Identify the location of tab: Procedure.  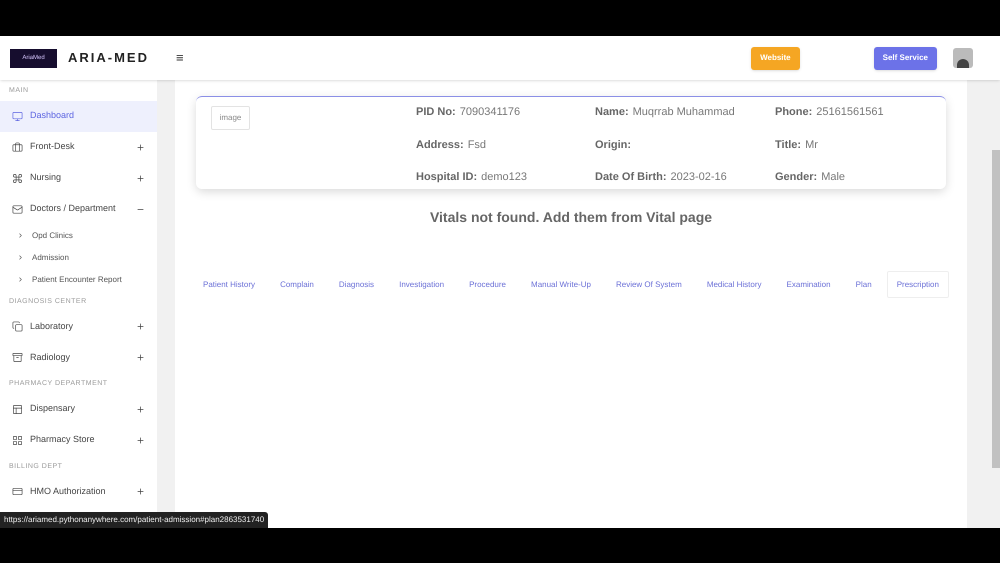
(487, 284).